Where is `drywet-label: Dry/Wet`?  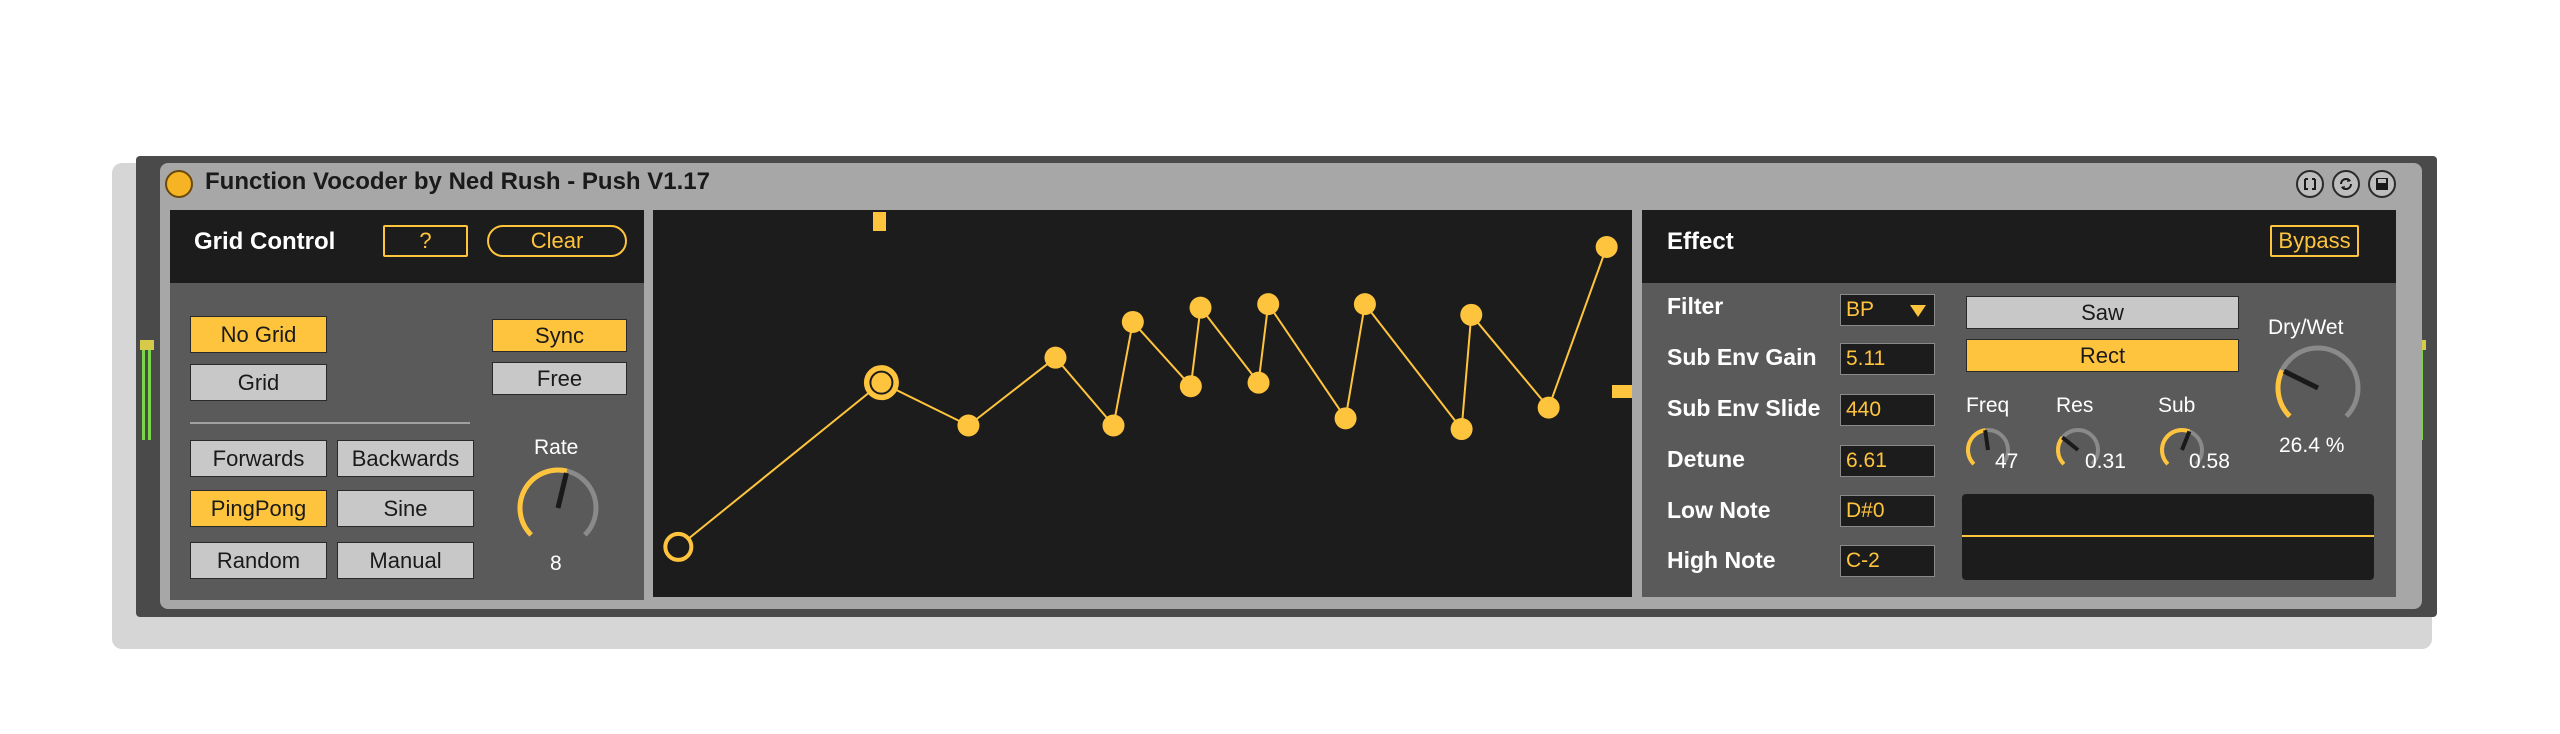
drywet-label: Dry/Wet is located at coordinates (2306, 327).